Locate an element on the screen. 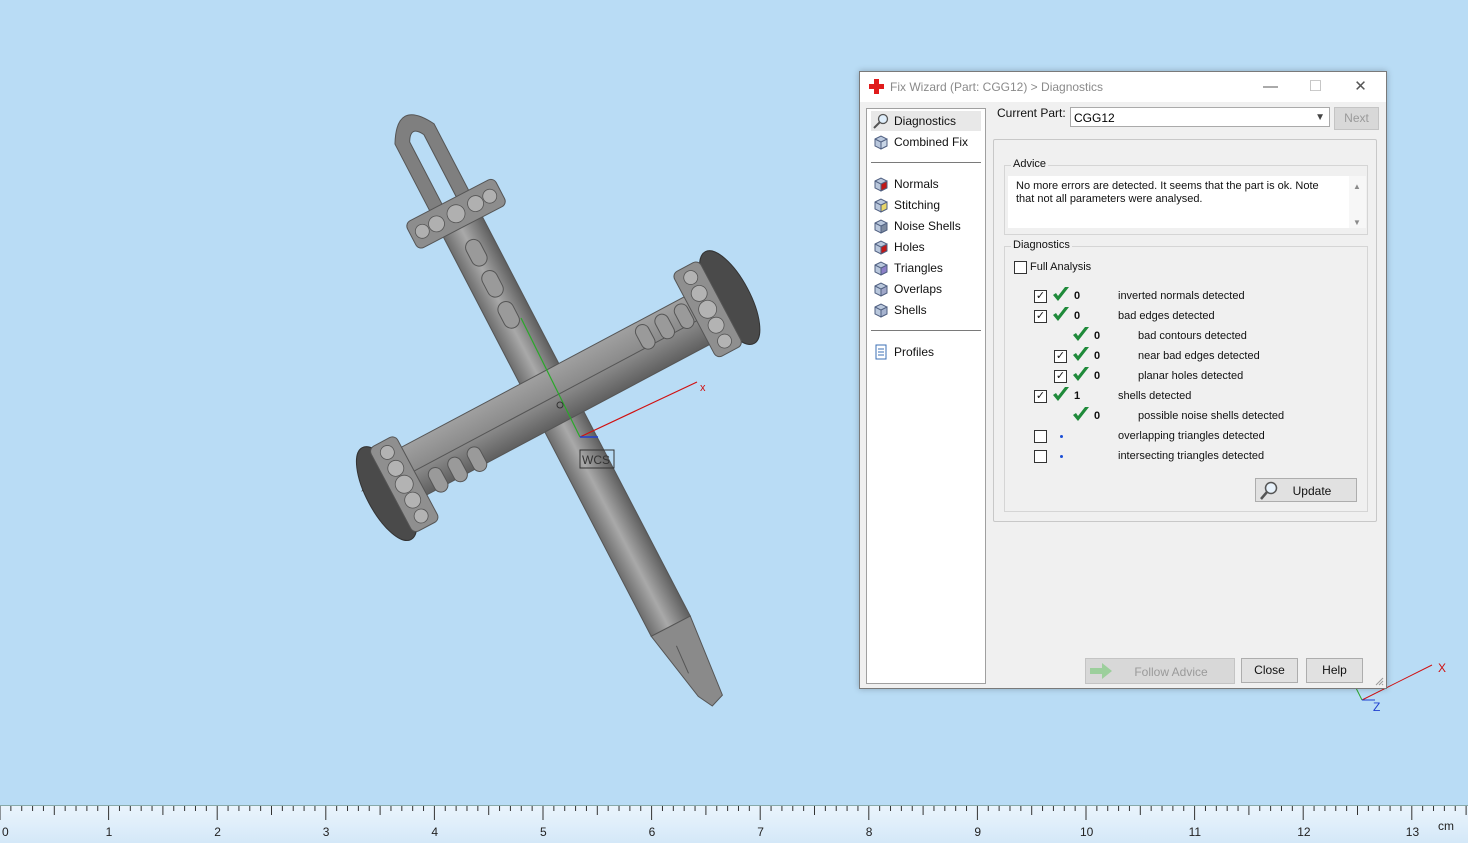 This screenshot has width=1468, height=843. triangles-cube-icon is located at coordinates (881, 268).